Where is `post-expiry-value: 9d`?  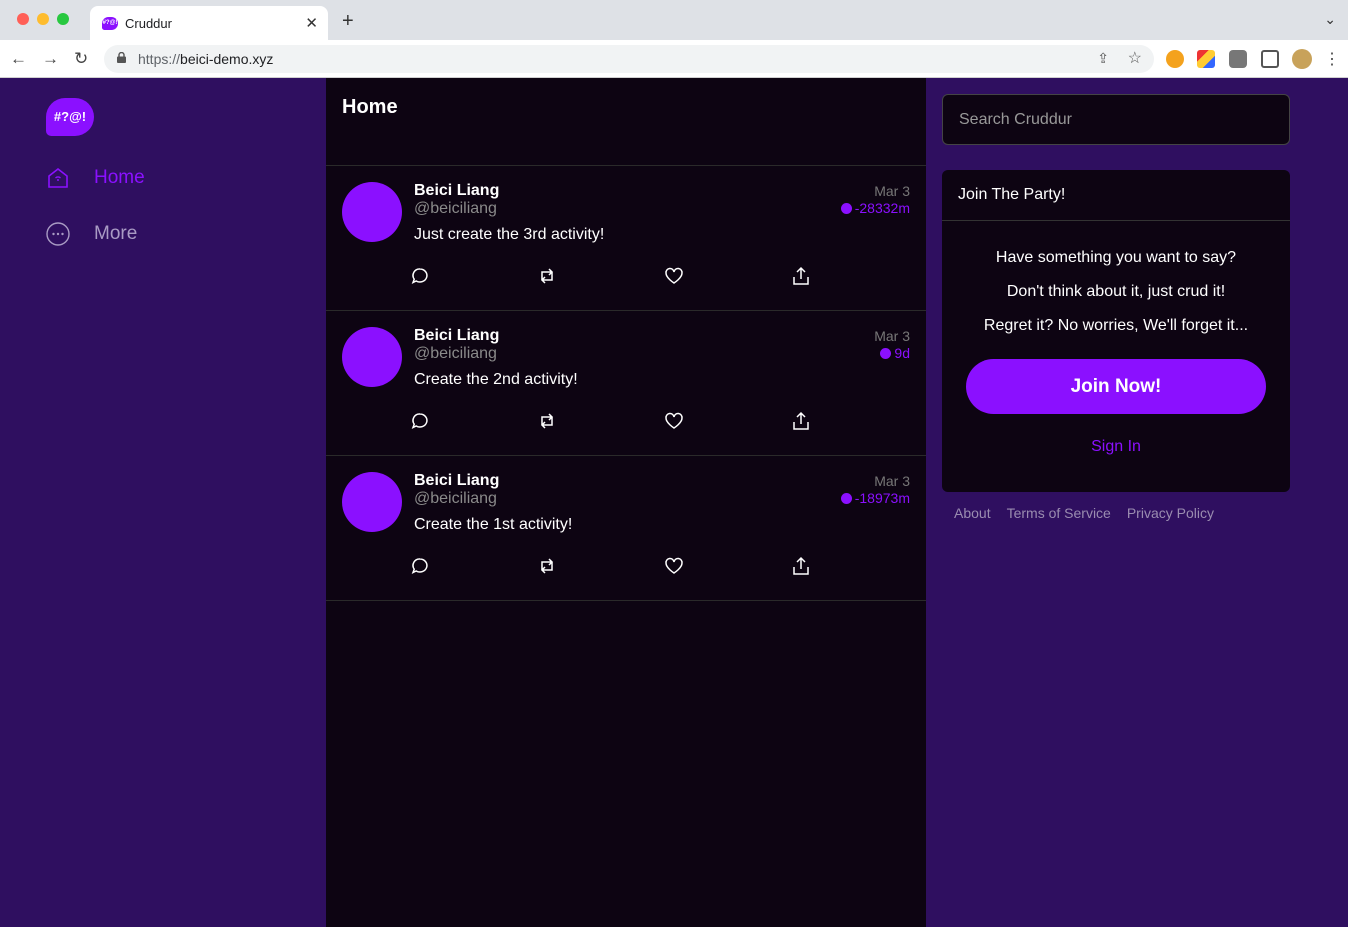
post-expiry-value: 9d is located at coordinates (902, 353).